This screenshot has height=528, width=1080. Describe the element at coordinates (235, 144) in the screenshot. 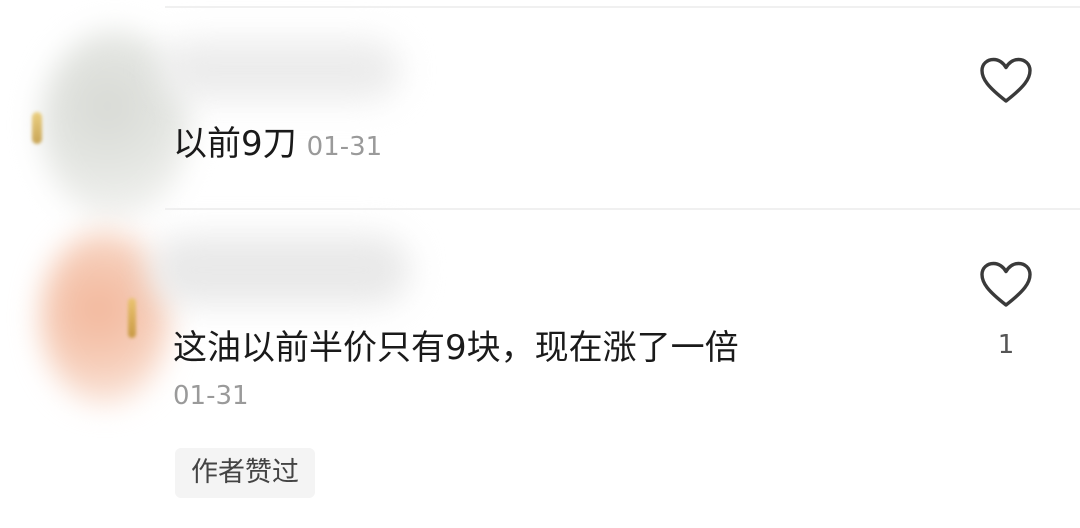

I see `comment-body: 以前9刀` at that location.